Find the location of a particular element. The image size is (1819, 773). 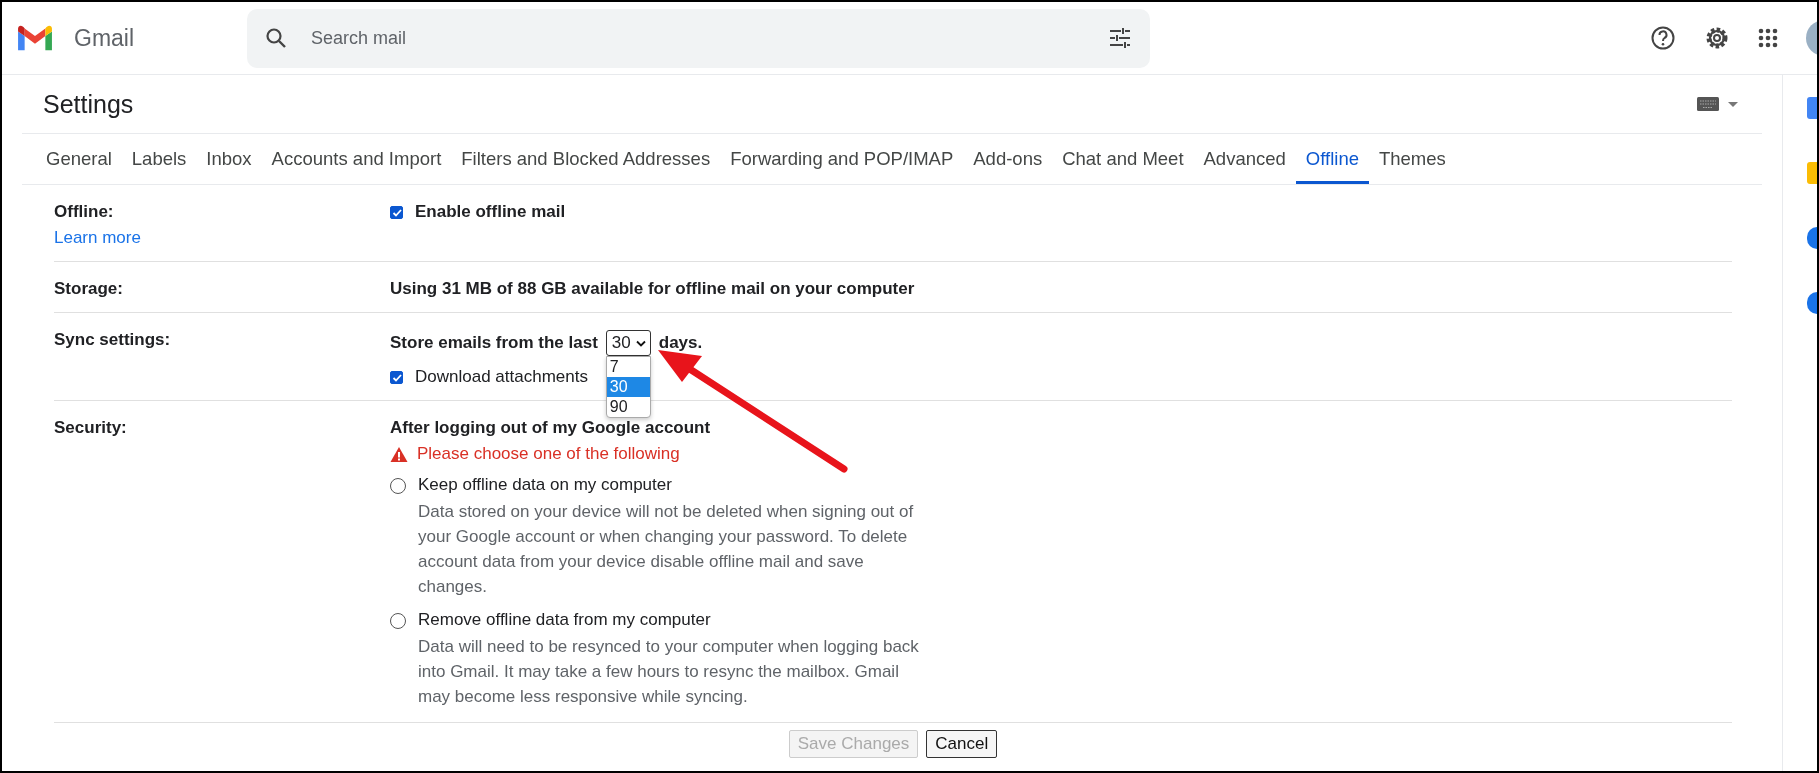

settings-tab: Inbox is located at coordinates (229, 159).